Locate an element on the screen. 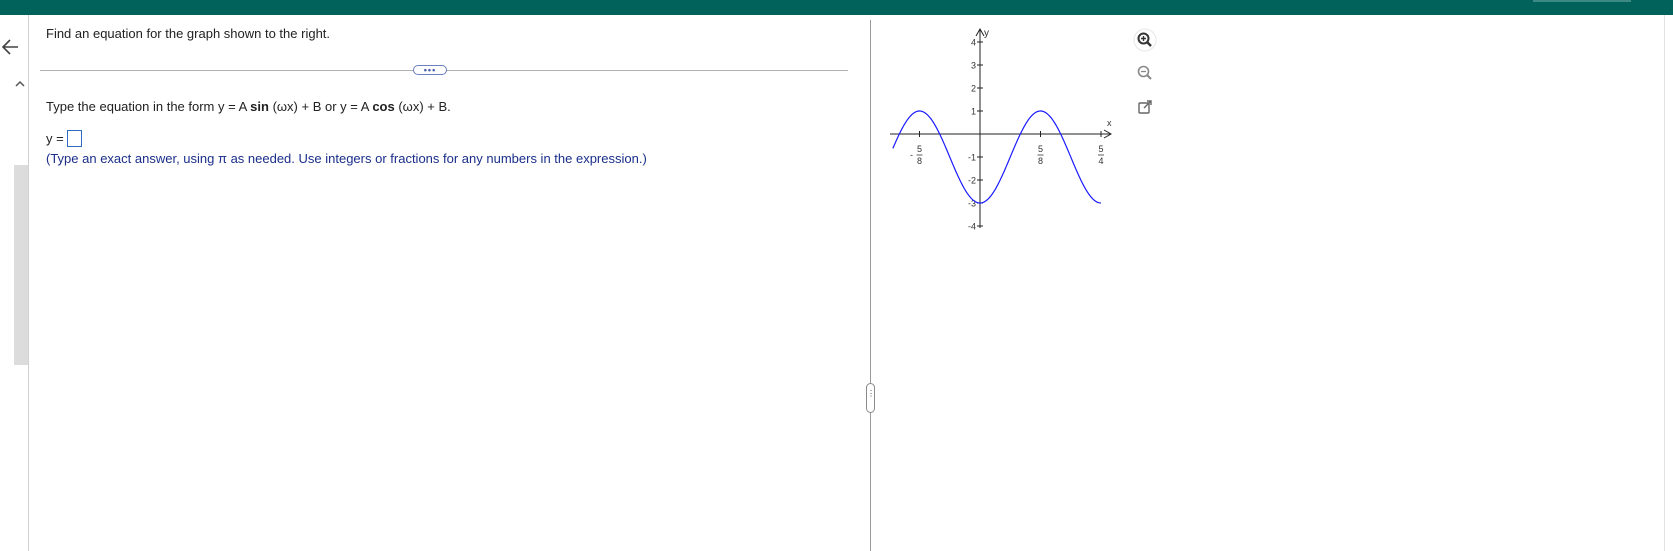 This screenshot has width=1673, height=551. external-link-icon is located at coordinates (1145, 107).